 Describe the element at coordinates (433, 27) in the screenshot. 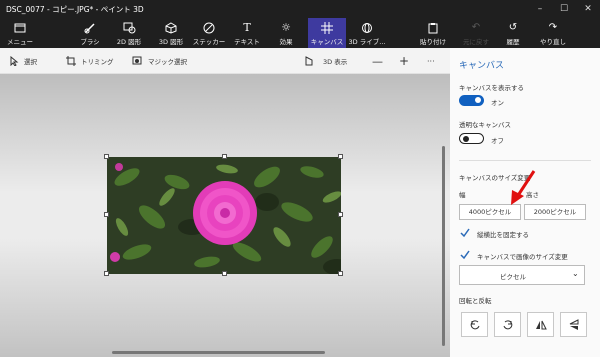

I see `clipboard-icon` at that location.